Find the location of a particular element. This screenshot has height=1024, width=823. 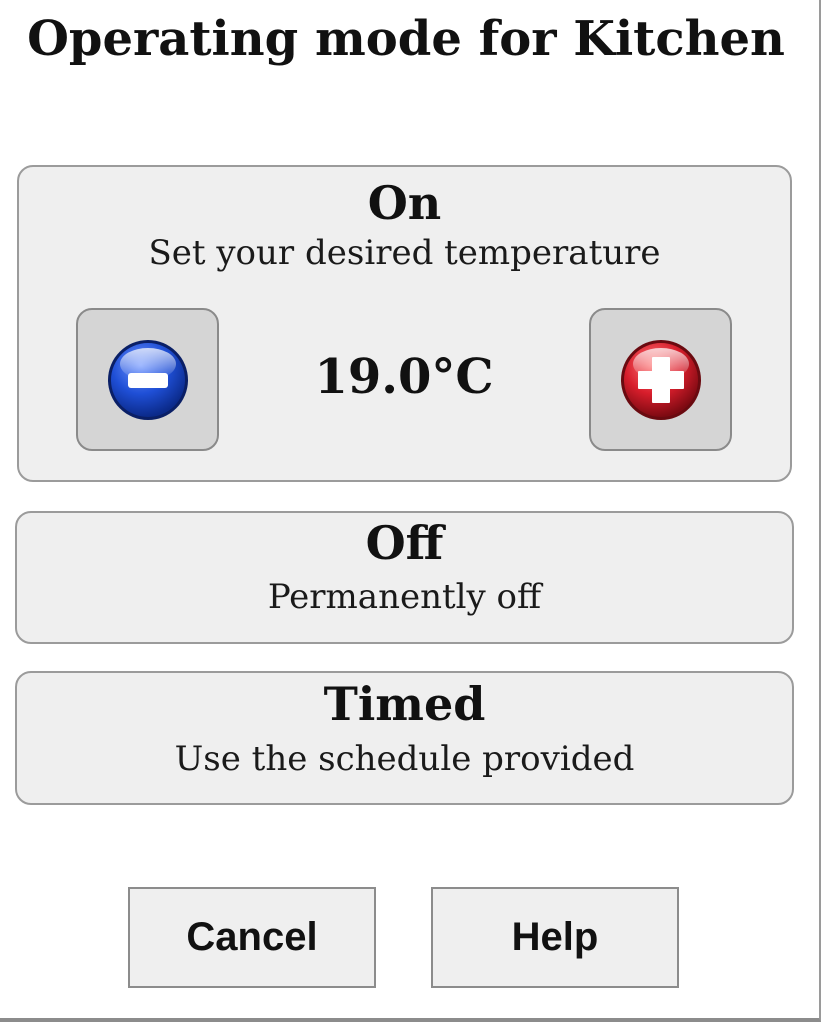

cancel-button: Cancel is located at coordinates (252, 937).